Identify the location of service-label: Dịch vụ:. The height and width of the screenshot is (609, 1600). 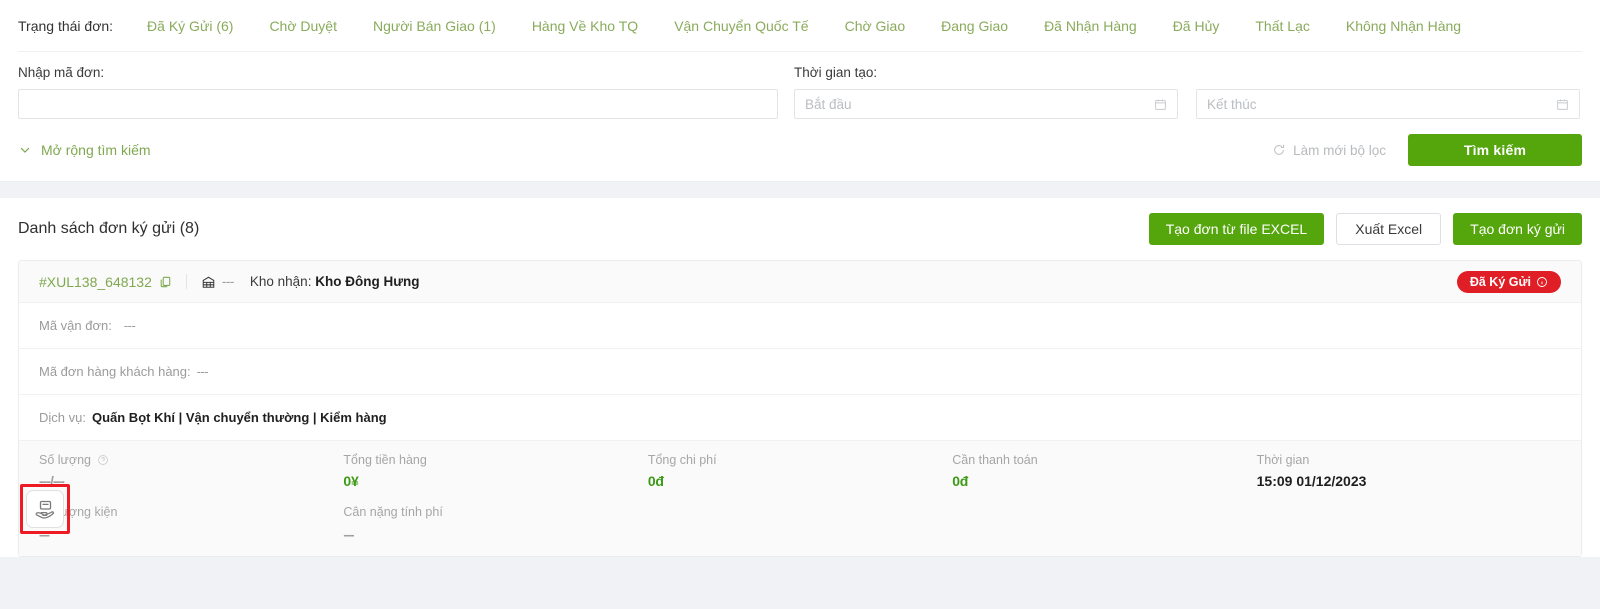
(62, 417).